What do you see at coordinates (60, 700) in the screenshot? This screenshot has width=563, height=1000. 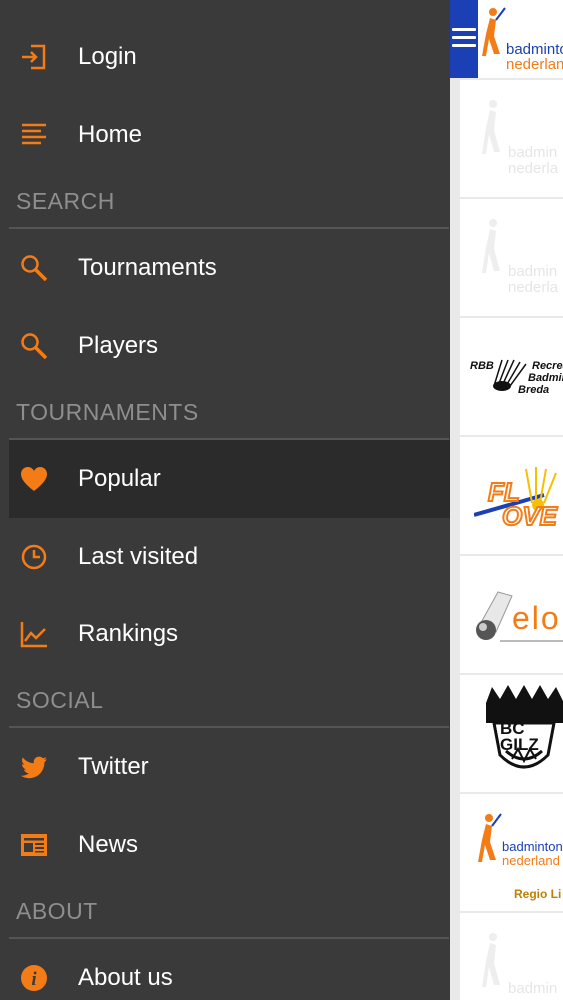 I see `section-header-social: SOCIAL` at bounding box center [60, 700].